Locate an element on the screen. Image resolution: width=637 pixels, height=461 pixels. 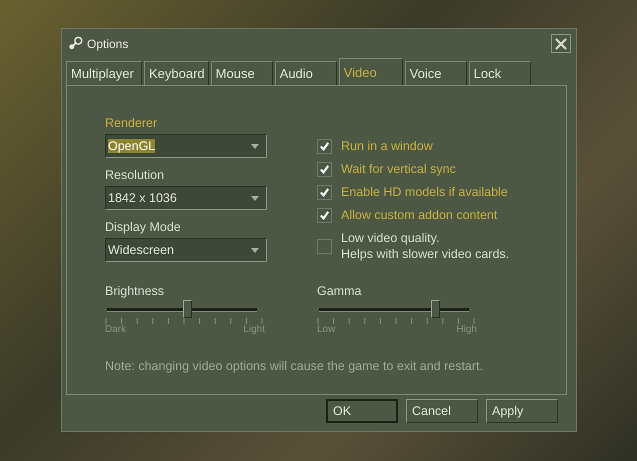
slider-label: Brightness is located at coordinates (135, 291).